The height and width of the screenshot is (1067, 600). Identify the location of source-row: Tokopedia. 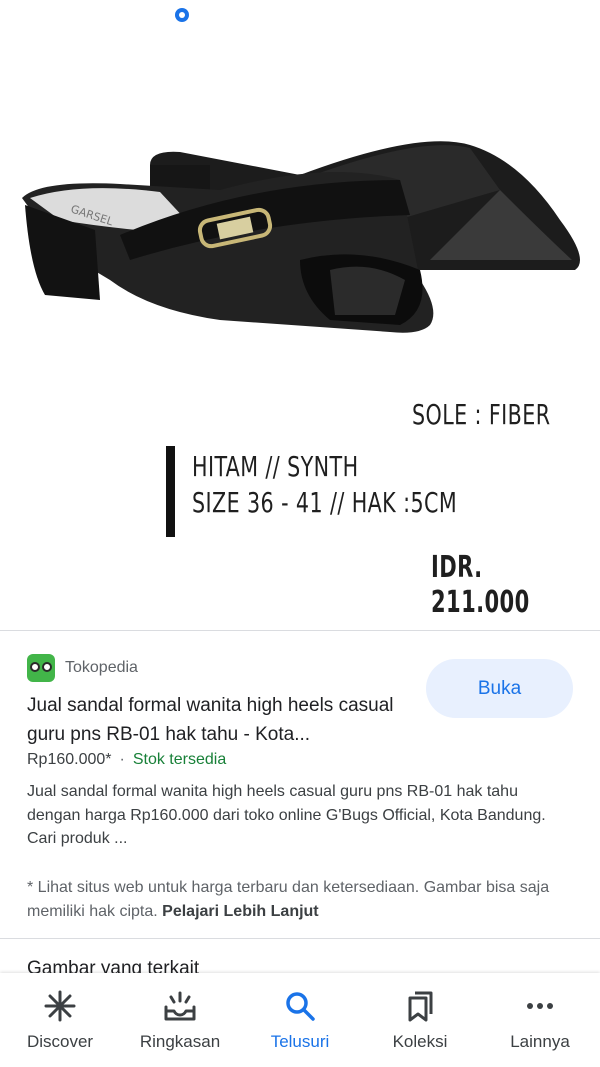
(82, 668).